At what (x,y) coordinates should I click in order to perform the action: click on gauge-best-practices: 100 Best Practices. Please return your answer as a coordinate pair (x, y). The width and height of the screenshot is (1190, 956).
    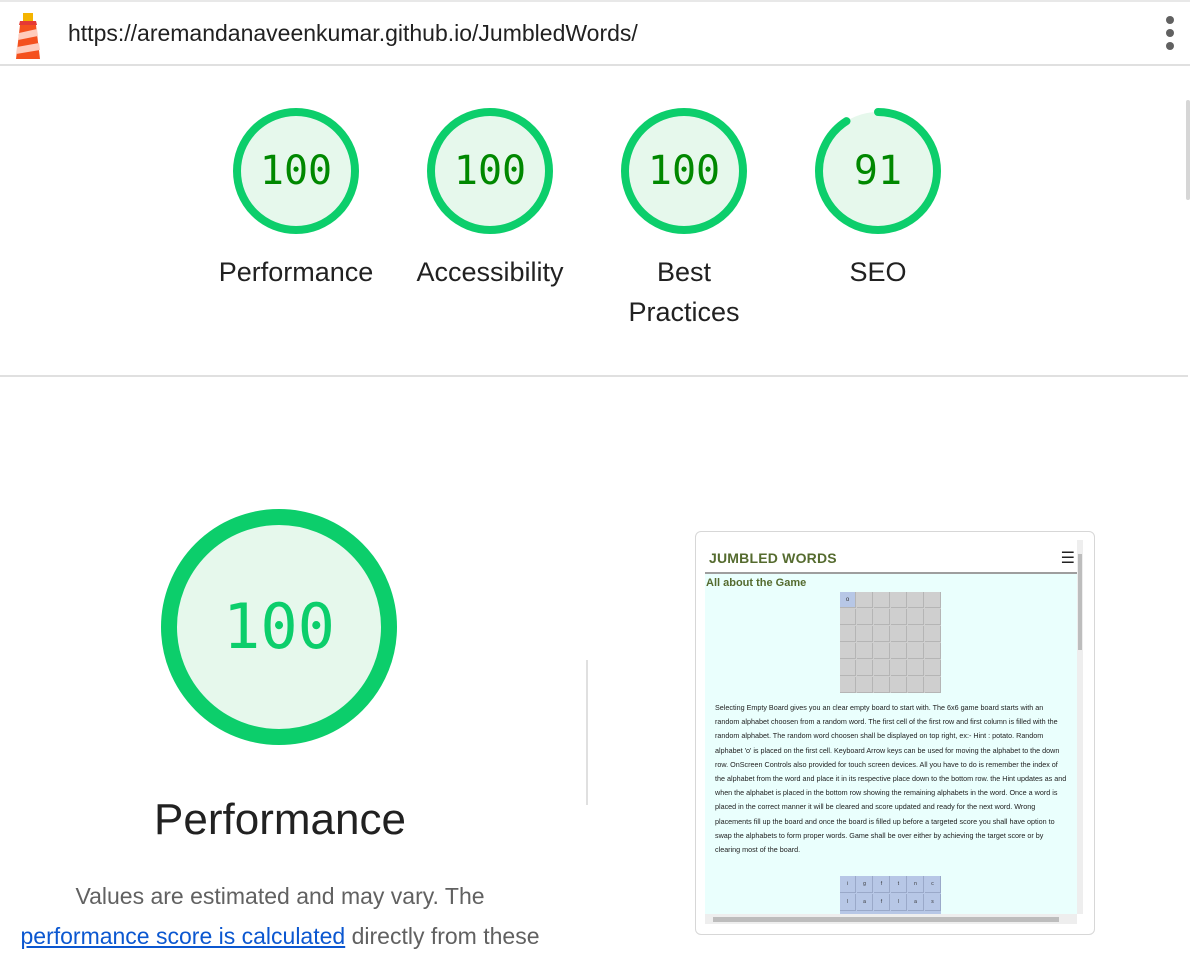
    Looking at the image, I should click on (684, 219).